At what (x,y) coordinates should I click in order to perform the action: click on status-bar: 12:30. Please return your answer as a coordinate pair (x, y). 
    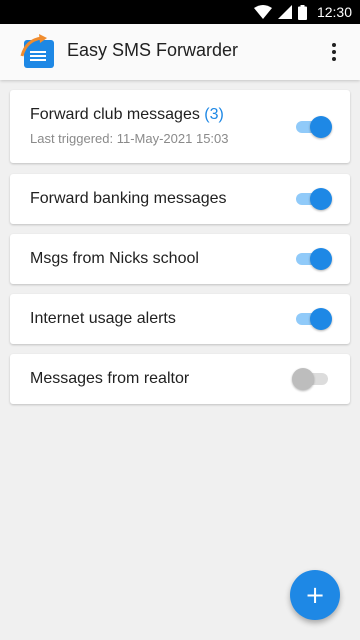
    Looking at the image, I should click on (180, 12).